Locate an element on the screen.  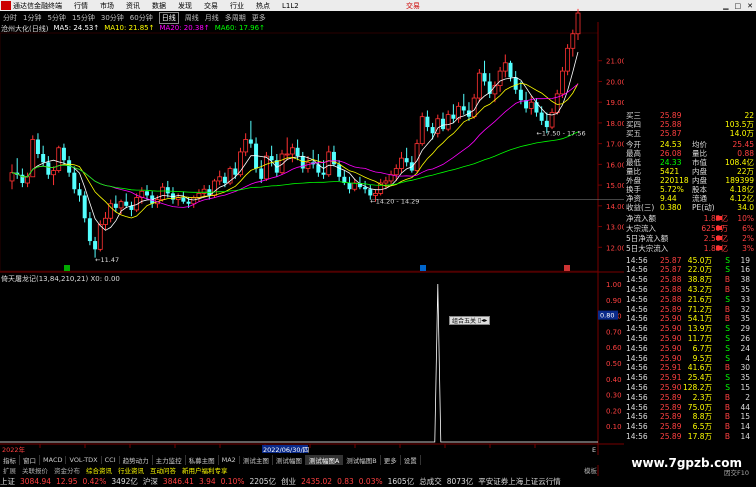
indicator-current-value: 0.80 is located at coordinates (607, 316).